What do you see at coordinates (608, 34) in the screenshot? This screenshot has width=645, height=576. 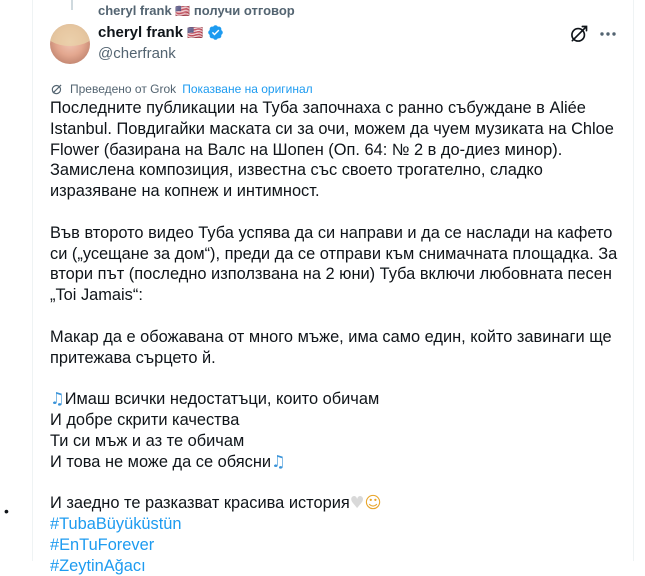 I see `more-icon` at bounding box center [608, 34].